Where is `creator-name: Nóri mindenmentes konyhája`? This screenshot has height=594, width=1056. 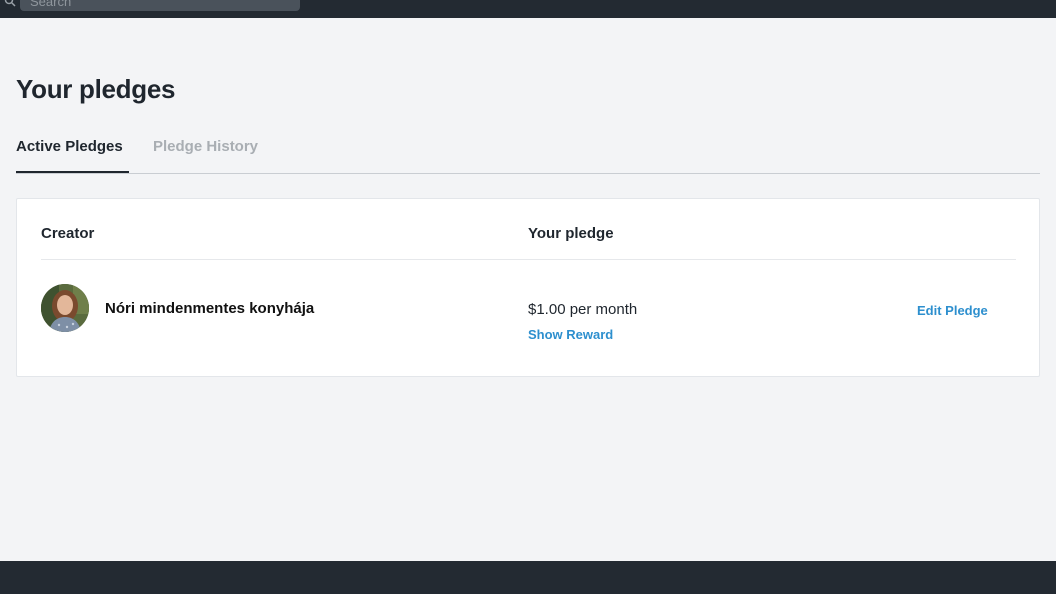
creator-name: Nóri mindenmentes konyhája is located at coordinates (209, 308).